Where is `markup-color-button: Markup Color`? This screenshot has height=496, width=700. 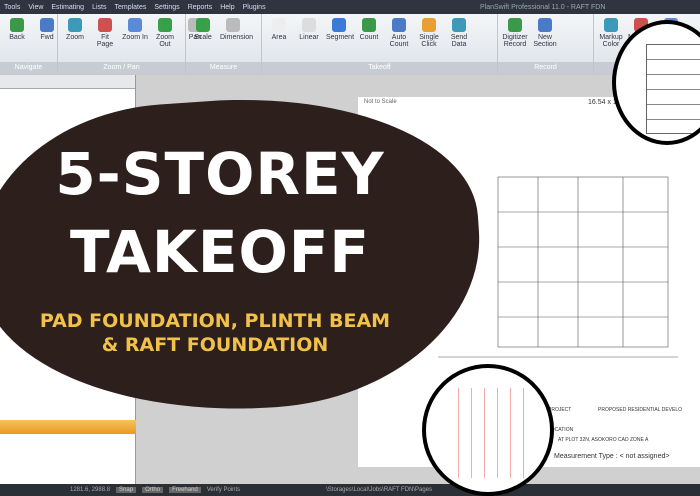 markup-color-button: Markup Color is located at coordinates (611, 33).